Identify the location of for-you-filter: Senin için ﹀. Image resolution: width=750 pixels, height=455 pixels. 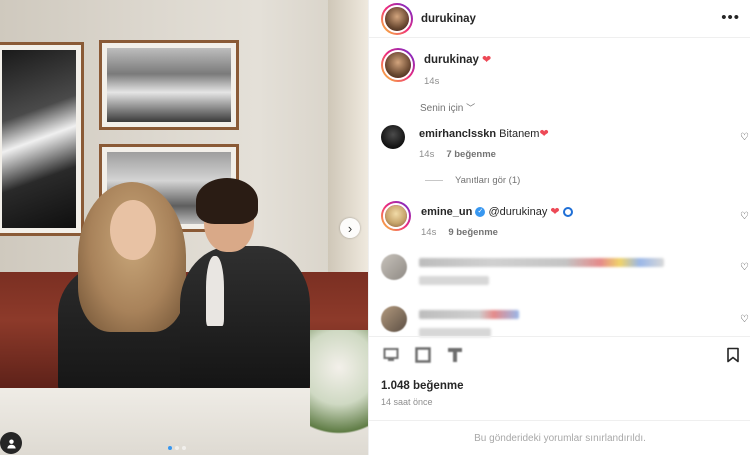
(447, 107).